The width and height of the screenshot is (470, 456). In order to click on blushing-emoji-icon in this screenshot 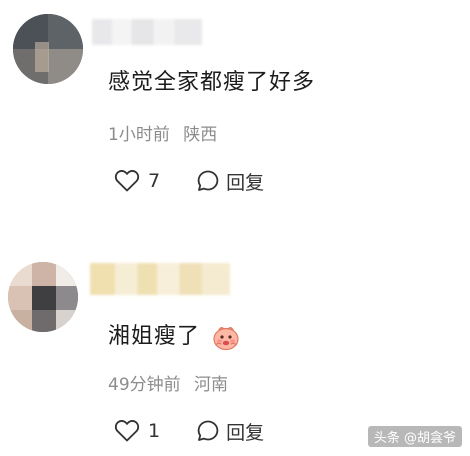, I will do `click(226, 339)`.